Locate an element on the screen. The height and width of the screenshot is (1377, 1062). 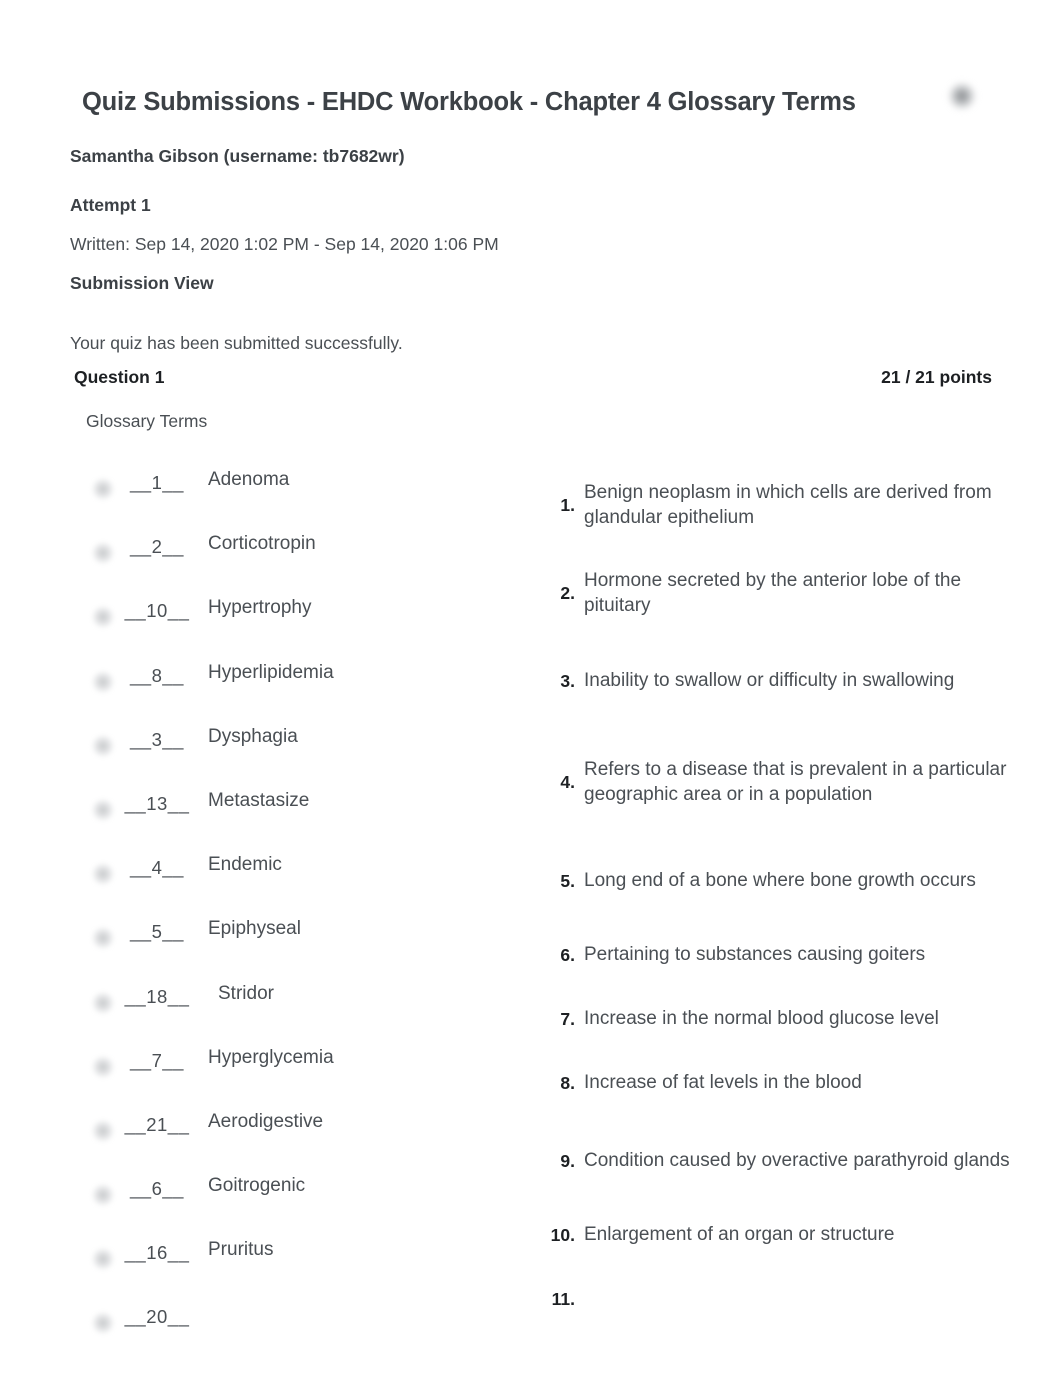
matching-term-label: Epiphyseal is located at coordinates (254, 929).